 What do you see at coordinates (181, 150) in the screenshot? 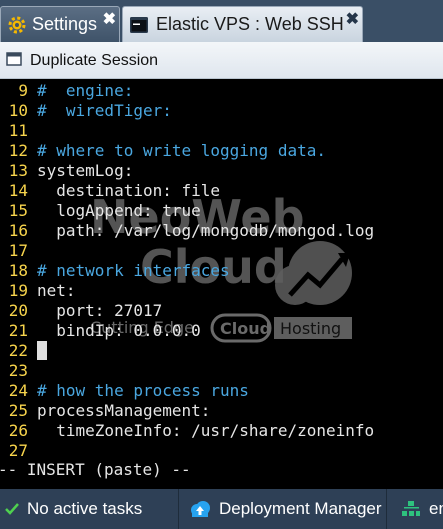
I see `code-comment: # where to write logging data.` at bounding box center [181, 150].